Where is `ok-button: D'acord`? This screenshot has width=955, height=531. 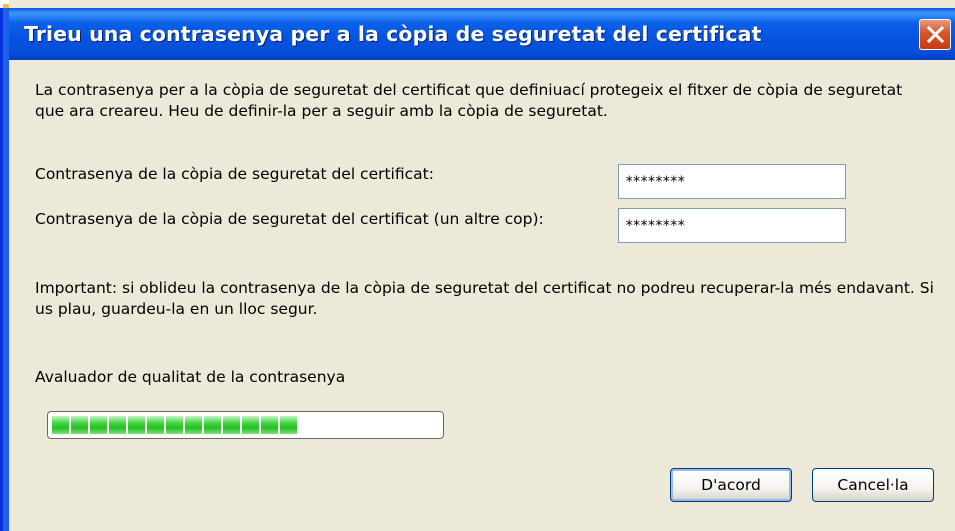
ok-button: D'acord is located at coordinates (731, 485).